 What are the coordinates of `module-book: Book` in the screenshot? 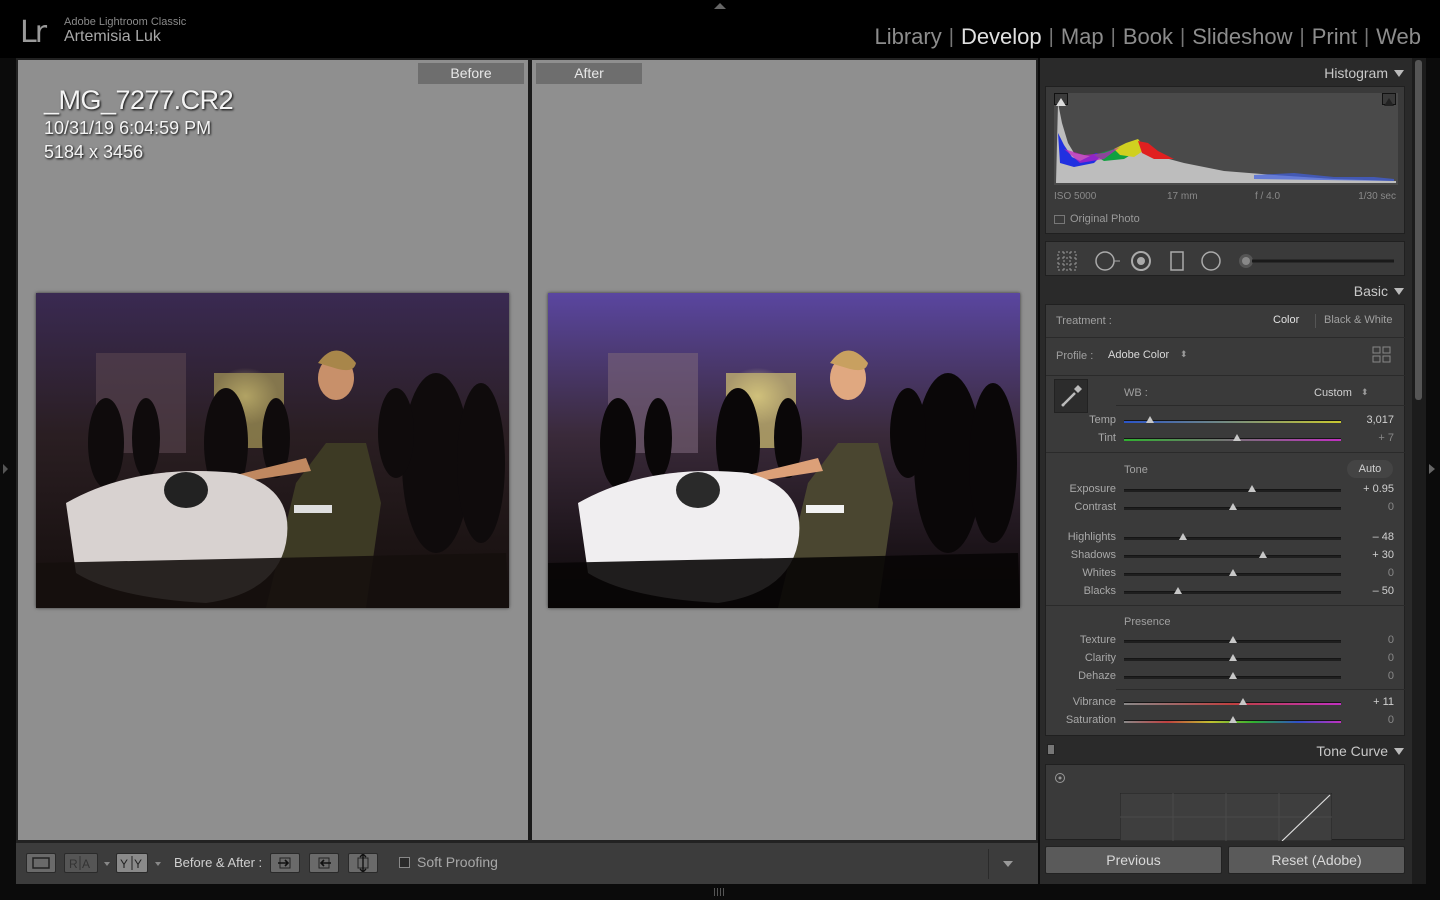 It's located at (1148, 37).